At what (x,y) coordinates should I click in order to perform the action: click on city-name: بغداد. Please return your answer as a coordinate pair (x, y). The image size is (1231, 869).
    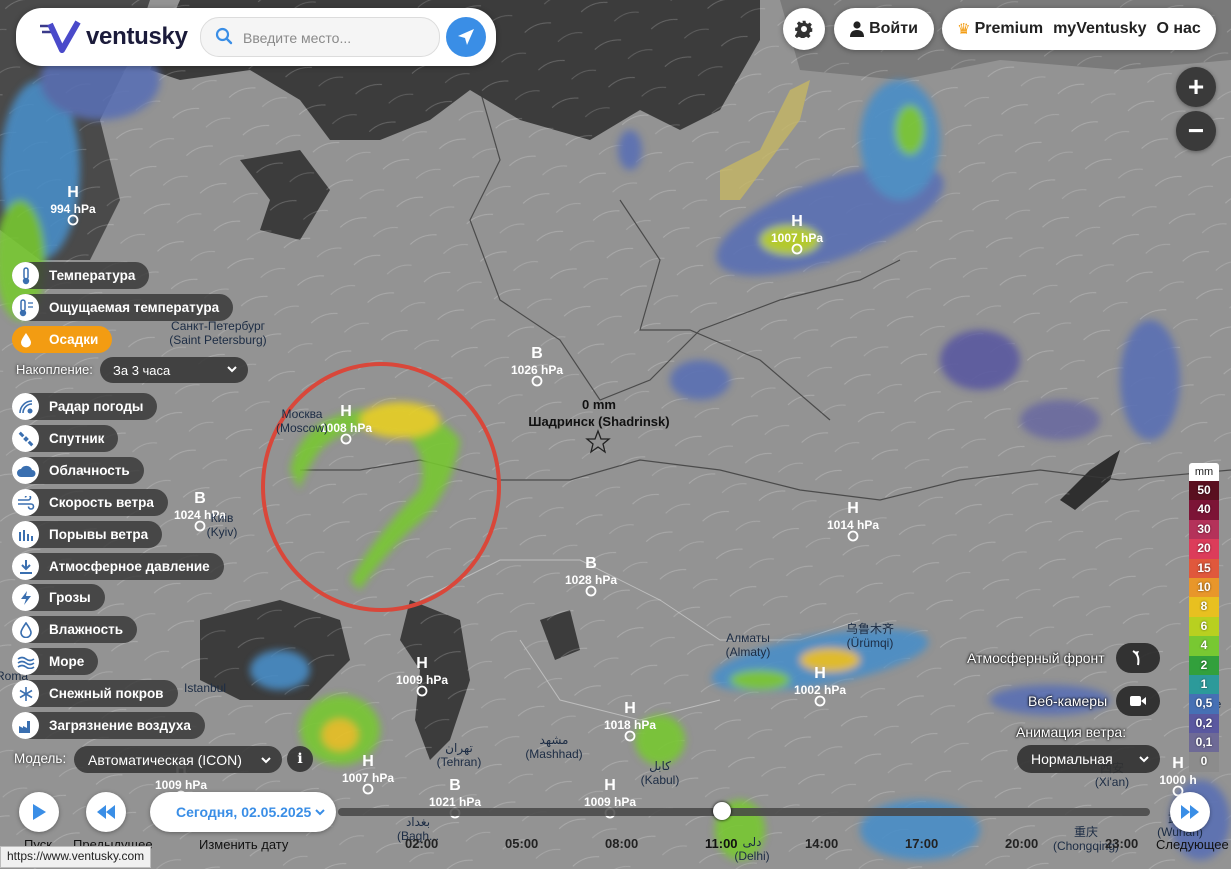
    Looking at the image, I should click on (418, 822).